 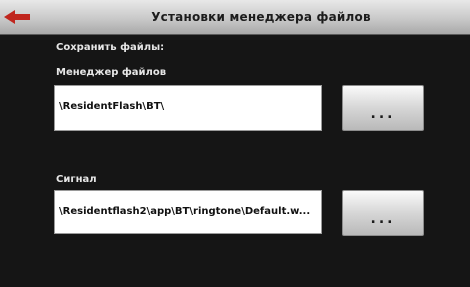 I want to click on file-manager-path-field: \ResidentFlash\BT\, so click(x=188, y=108).